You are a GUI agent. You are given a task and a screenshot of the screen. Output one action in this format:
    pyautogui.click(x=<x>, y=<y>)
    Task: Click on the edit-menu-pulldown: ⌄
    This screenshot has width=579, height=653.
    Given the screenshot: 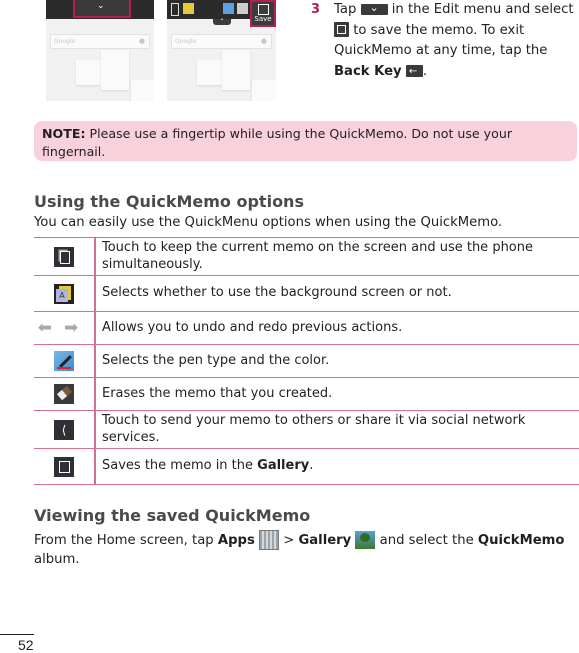 What is the action you would take?
    pyautogui.click(x=102, y=9)
    